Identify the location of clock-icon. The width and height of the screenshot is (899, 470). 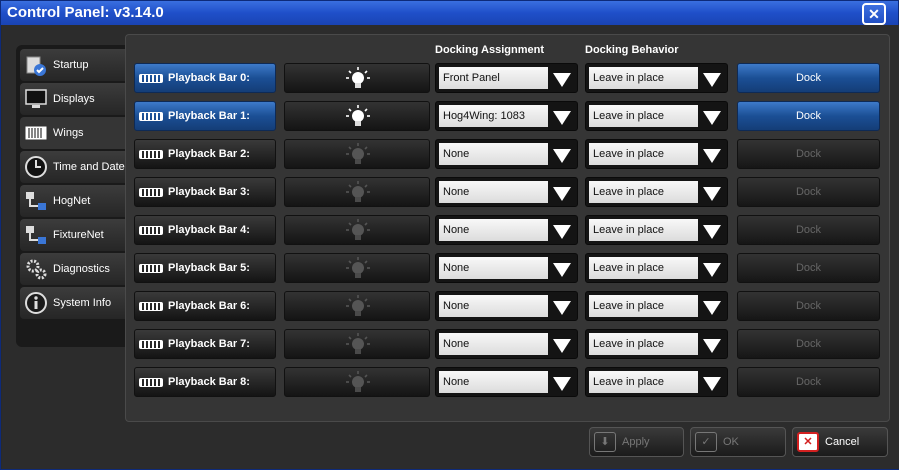
(36, 167).